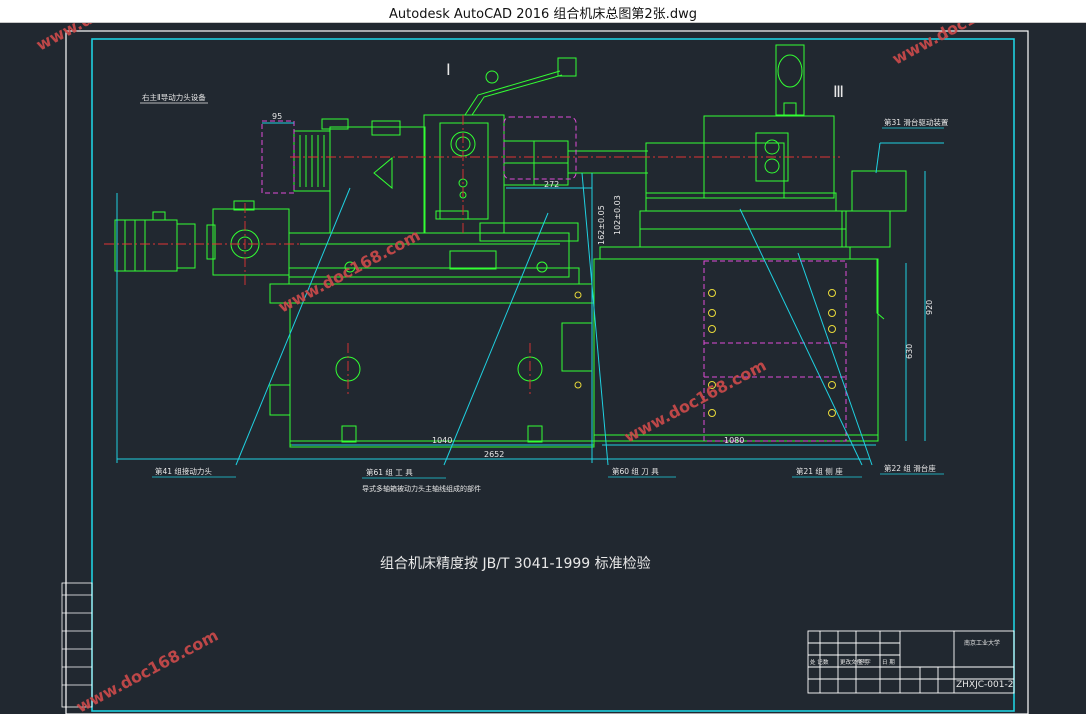 This screenshot has height=714, width=1086. What do you see at coordinates (183, 471) in the screenshot?
I see `callout-41: 第41 组接动力头` at bounding box center [183, 471].